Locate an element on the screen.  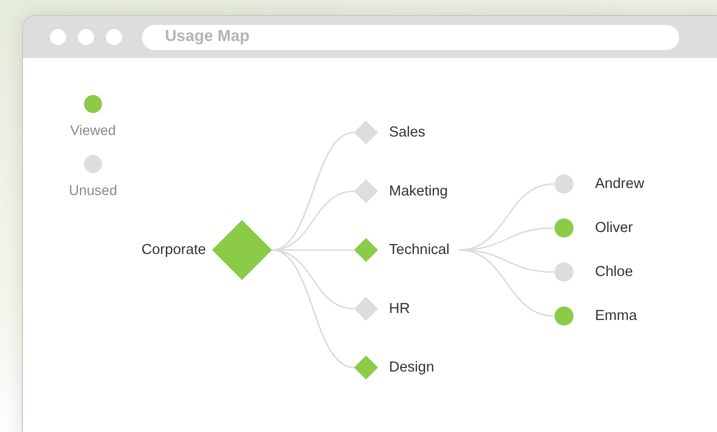
node-label: Maketing is located at coordinates (418, 191).